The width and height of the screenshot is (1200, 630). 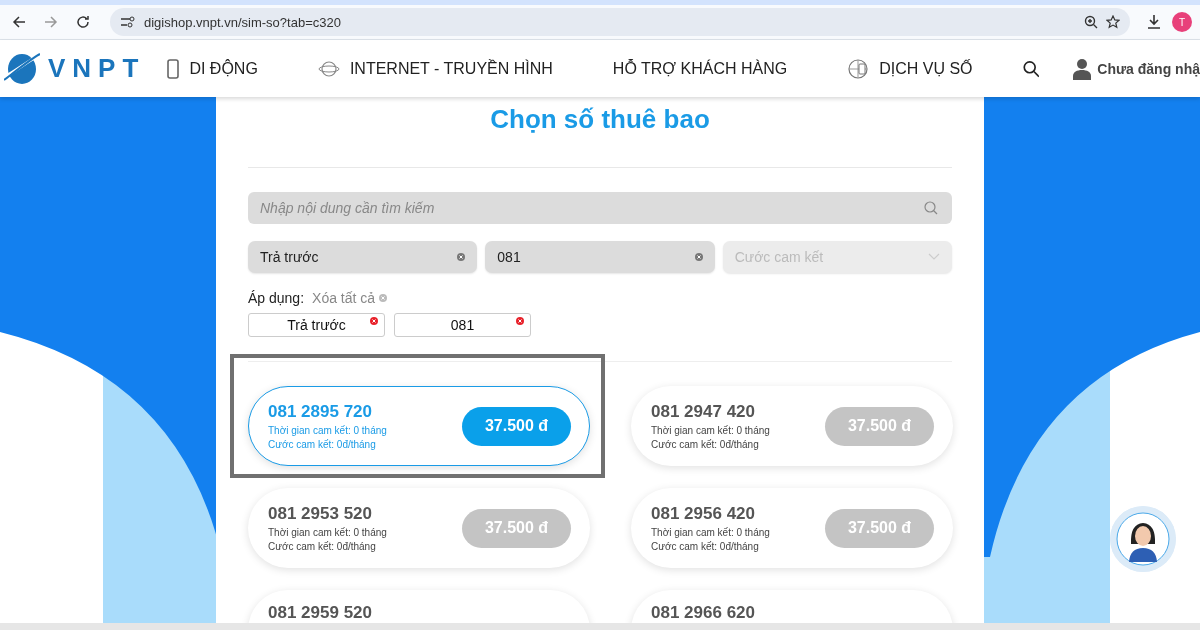 I want to click on download-icon, so click(x=1154, y=22).